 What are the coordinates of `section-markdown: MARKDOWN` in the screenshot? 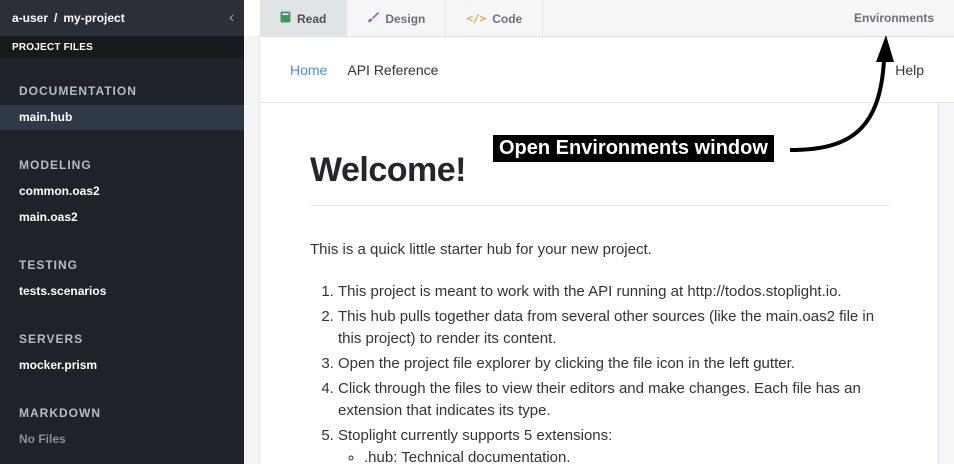 It's located at (122, 413).